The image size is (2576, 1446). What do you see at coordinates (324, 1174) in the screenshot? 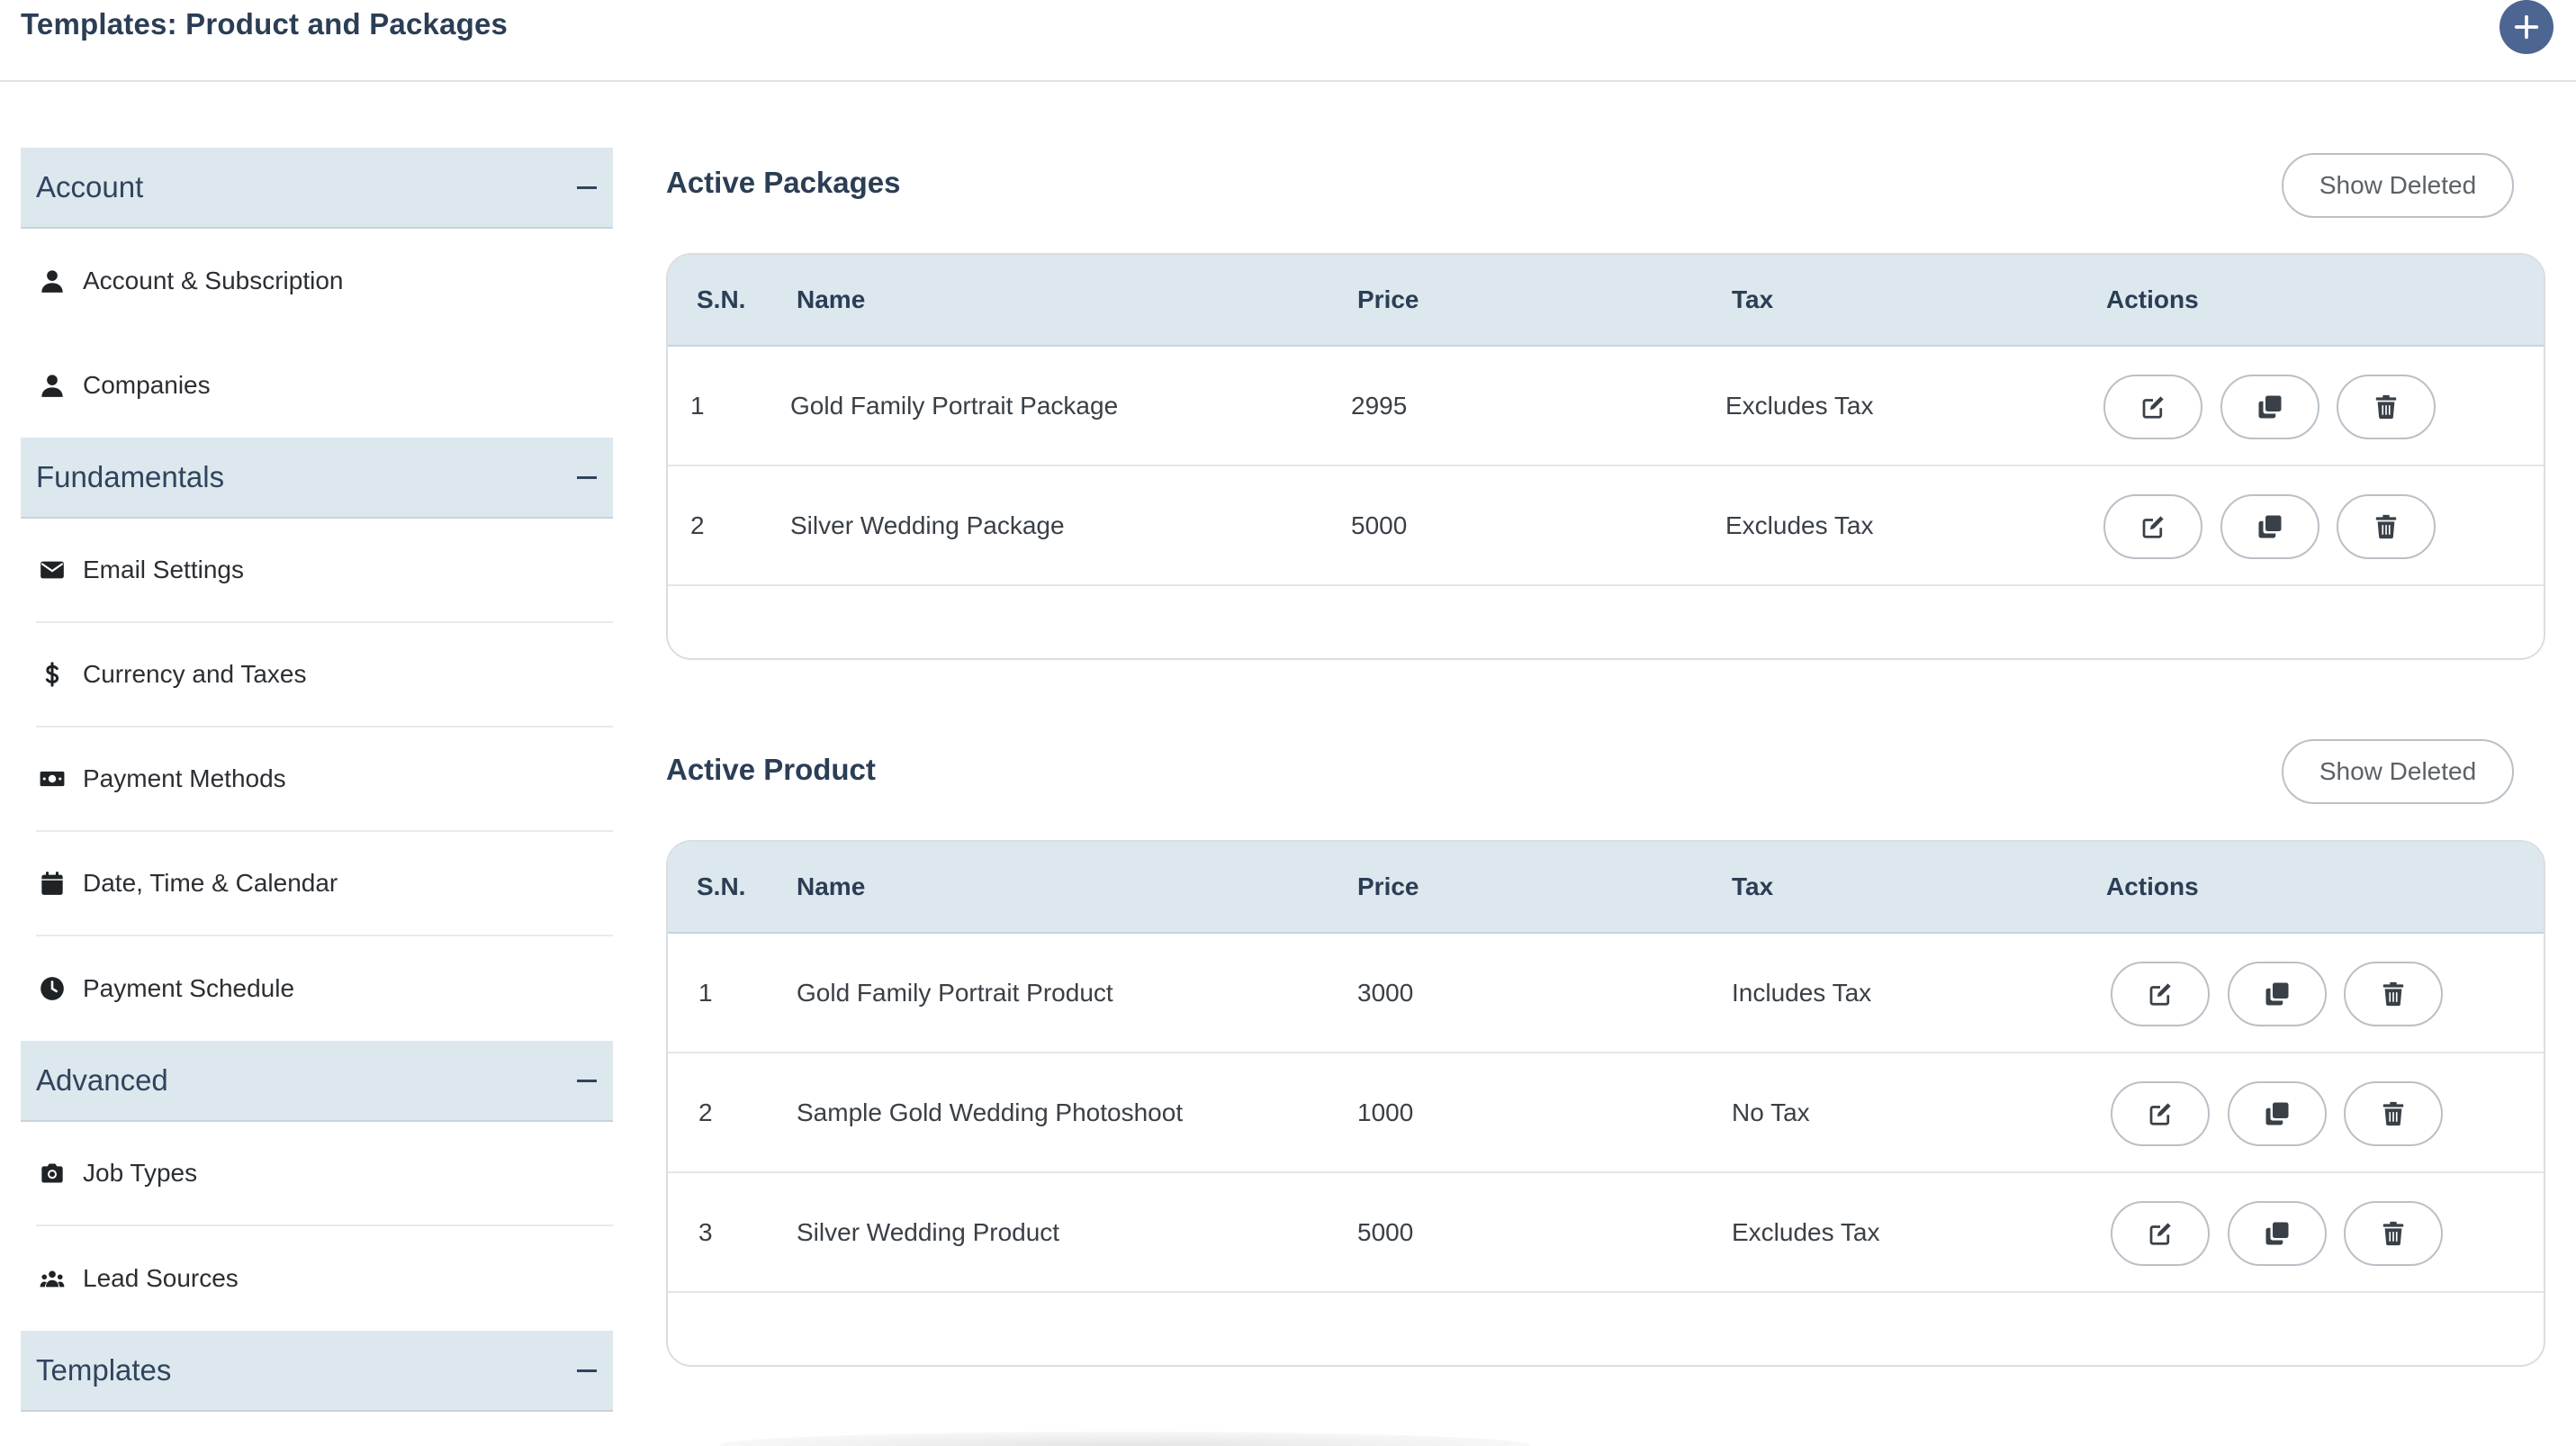
I see `sidebar-item-job-types: Job Types` at bounding box center [324, 1174].